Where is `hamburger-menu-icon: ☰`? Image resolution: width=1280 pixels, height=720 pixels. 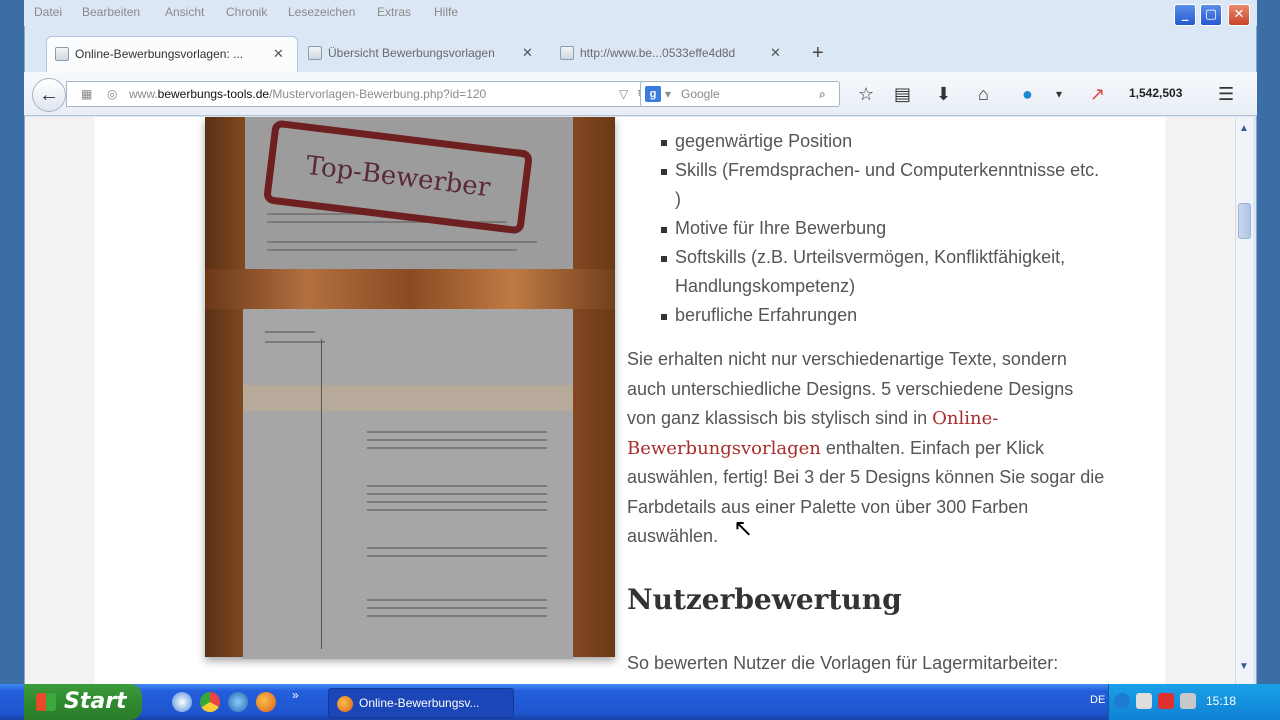
hamburger-menu-icon: ☰ is located at coordinates (1226, 94).